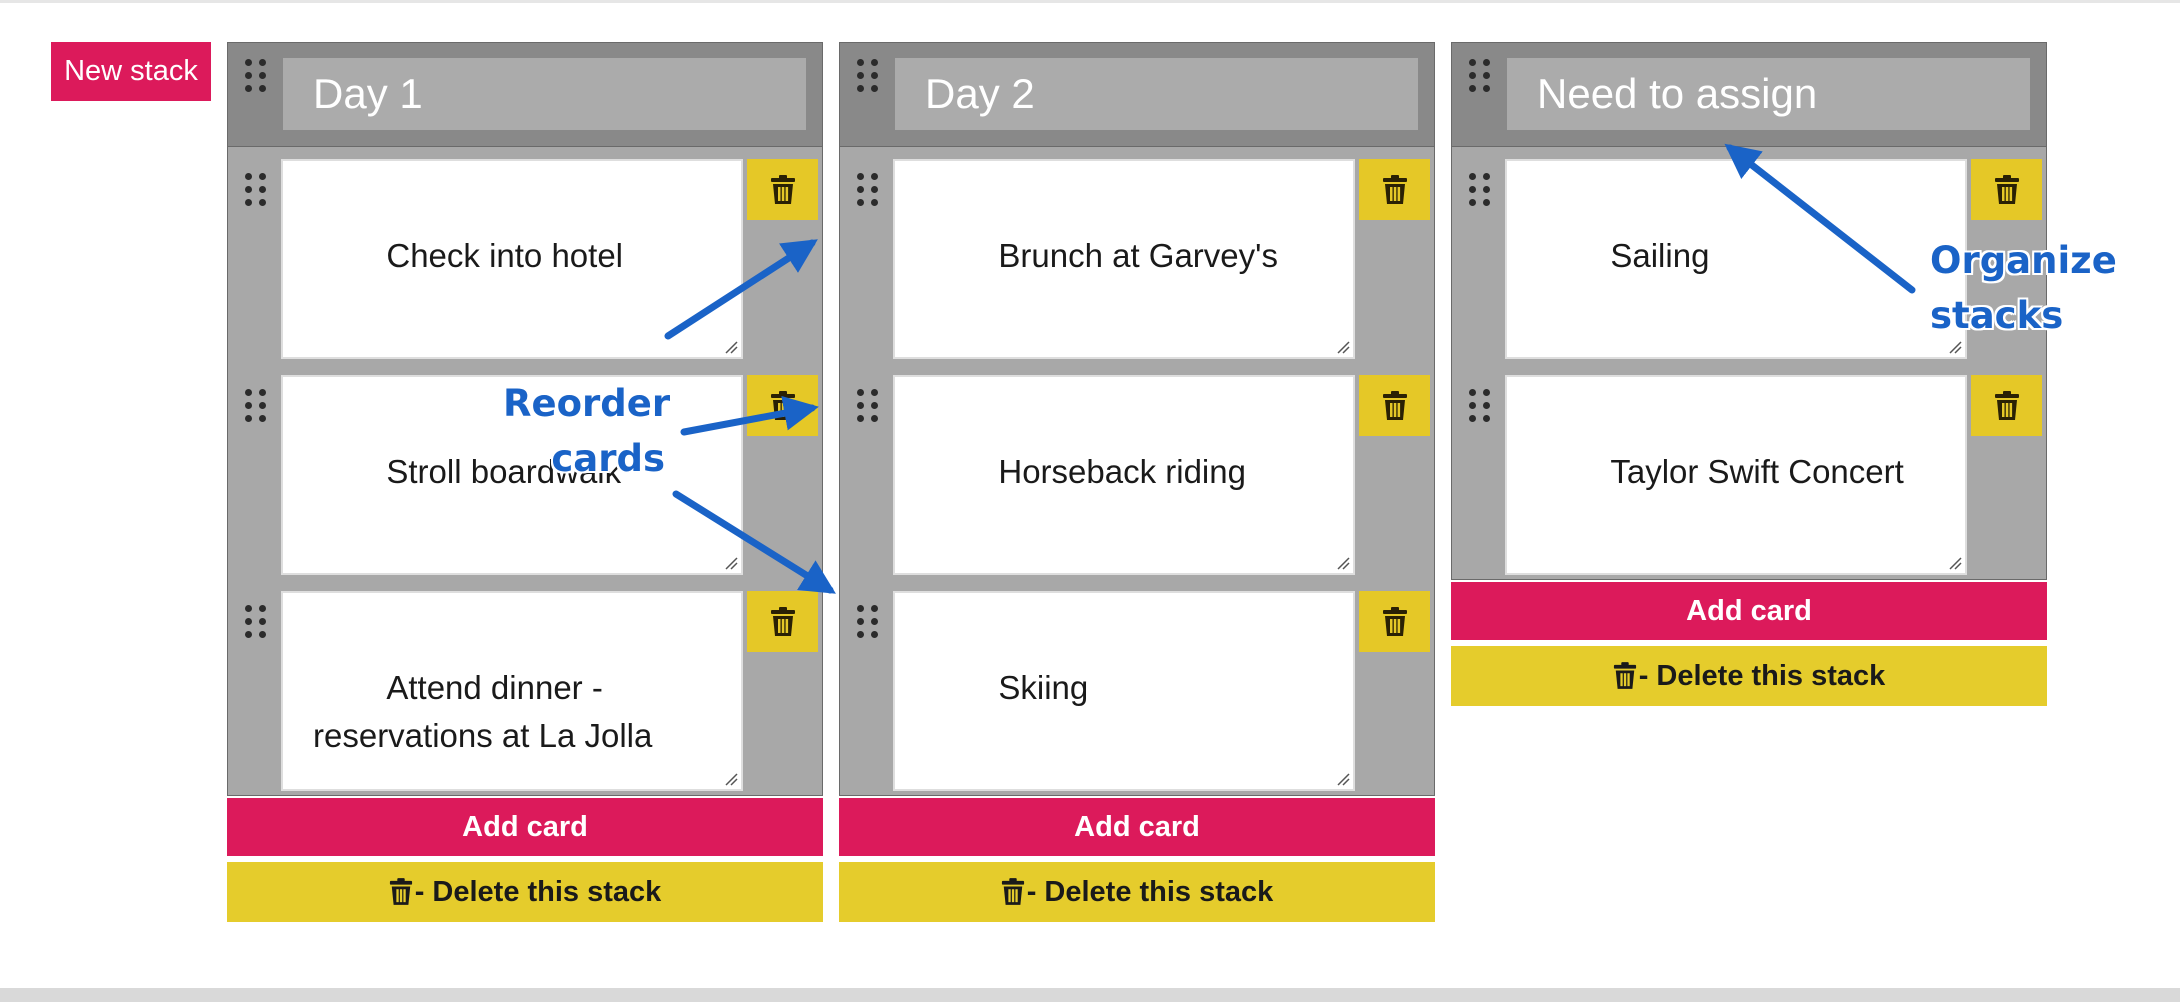 Image resolution: width=2180 pixels, height=1002 pixels. I want to click on card-textarea: Attend dinner - reservations at La Jolla, so click(512, 691).